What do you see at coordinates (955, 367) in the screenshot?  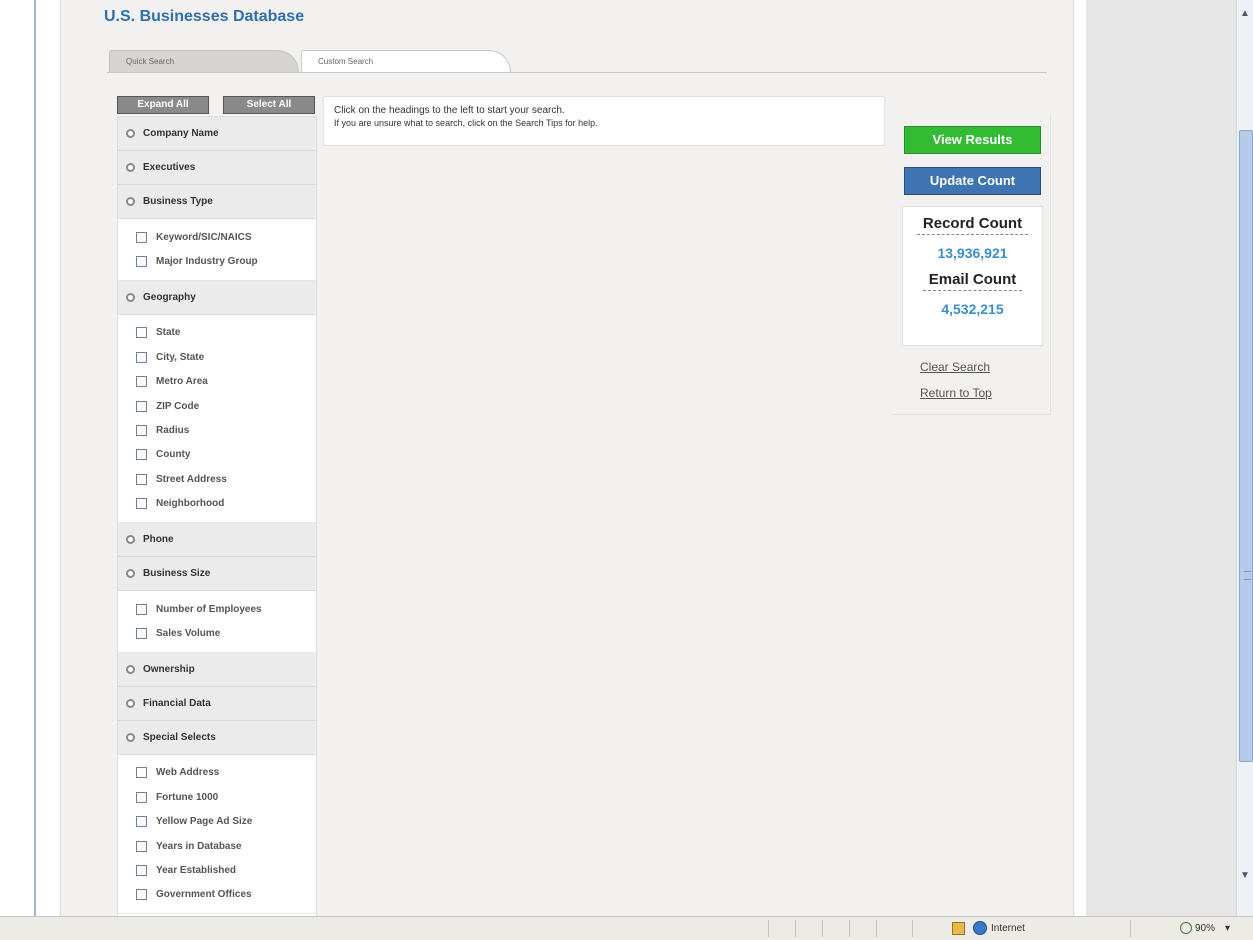 I see `clear-search-link: Clear Search` at bounding box center [955, 367].